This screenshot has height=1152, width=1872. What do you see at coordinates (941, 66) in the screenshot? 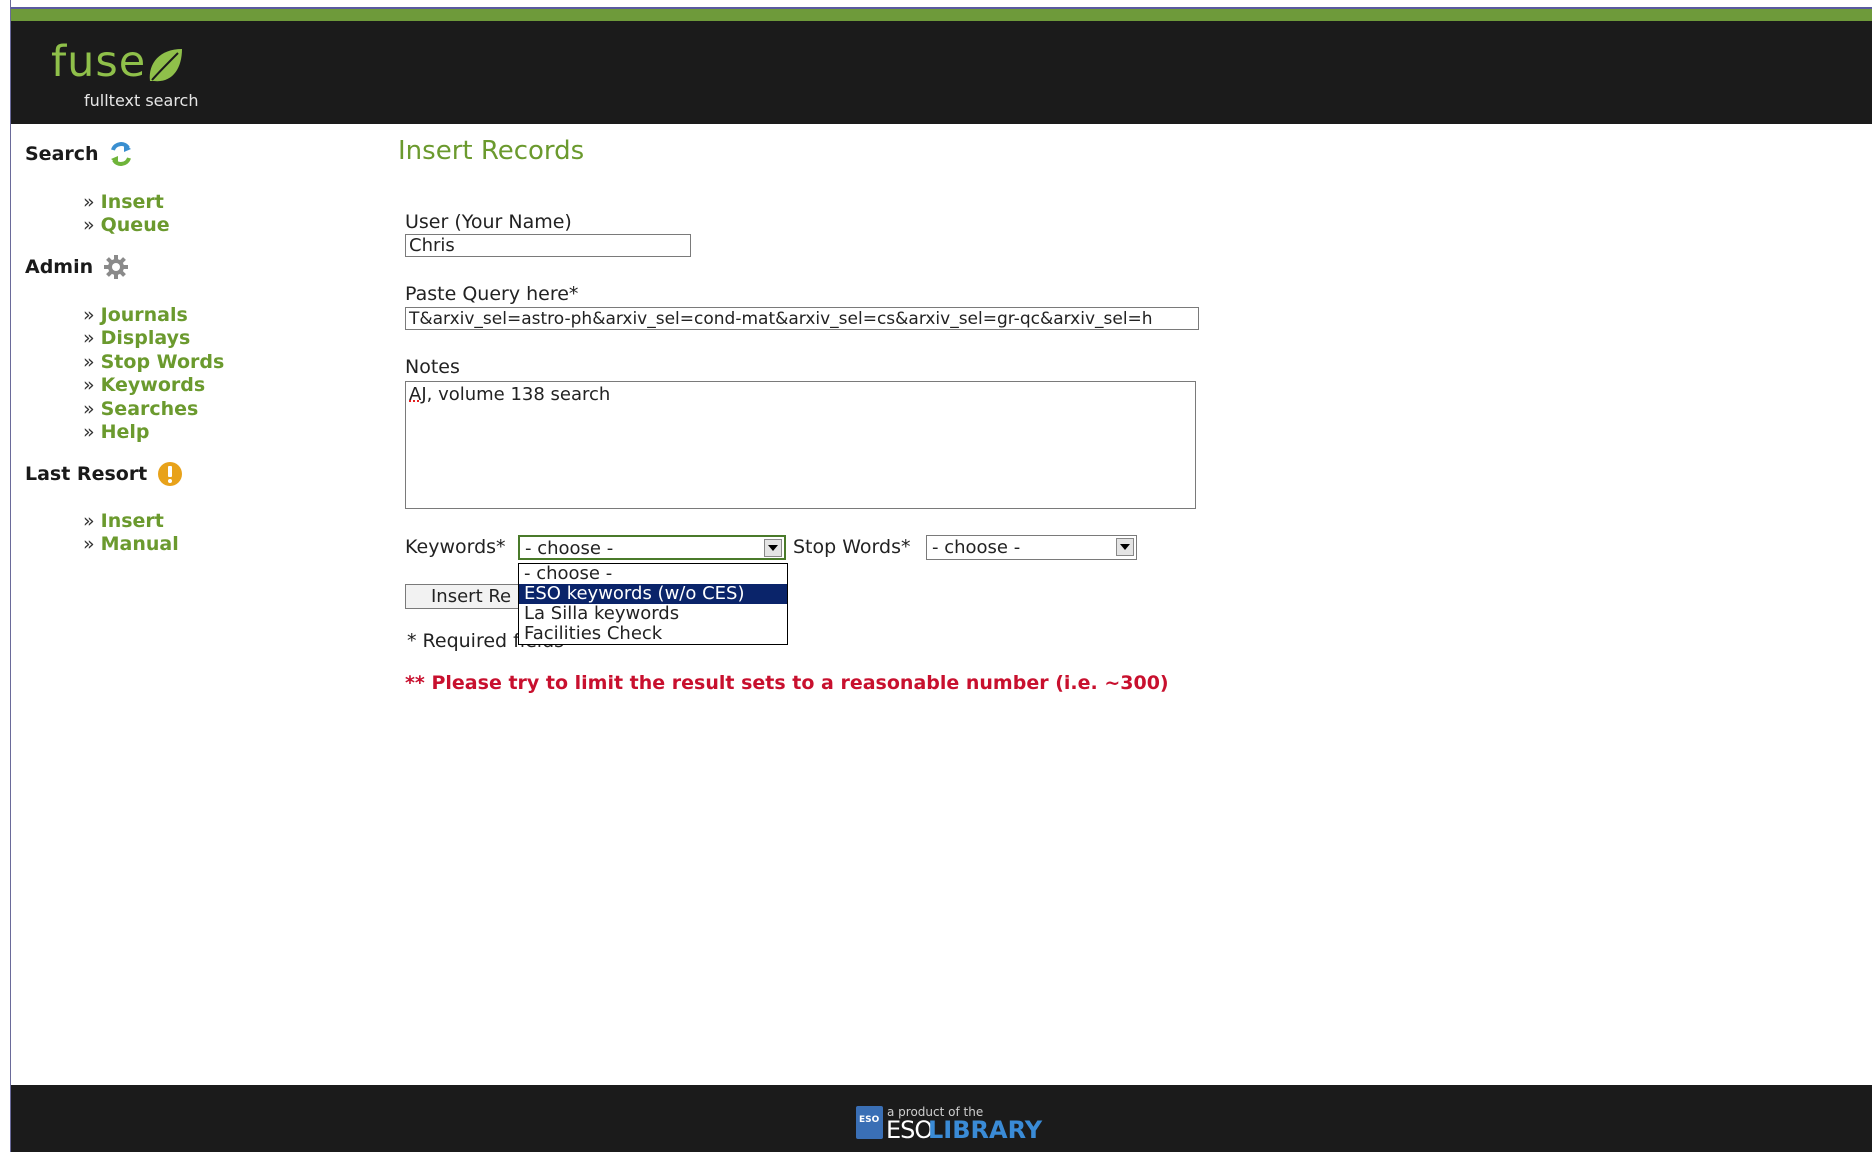
I see `site-header: fuse fulltext search` at bounding box center [941, 66].